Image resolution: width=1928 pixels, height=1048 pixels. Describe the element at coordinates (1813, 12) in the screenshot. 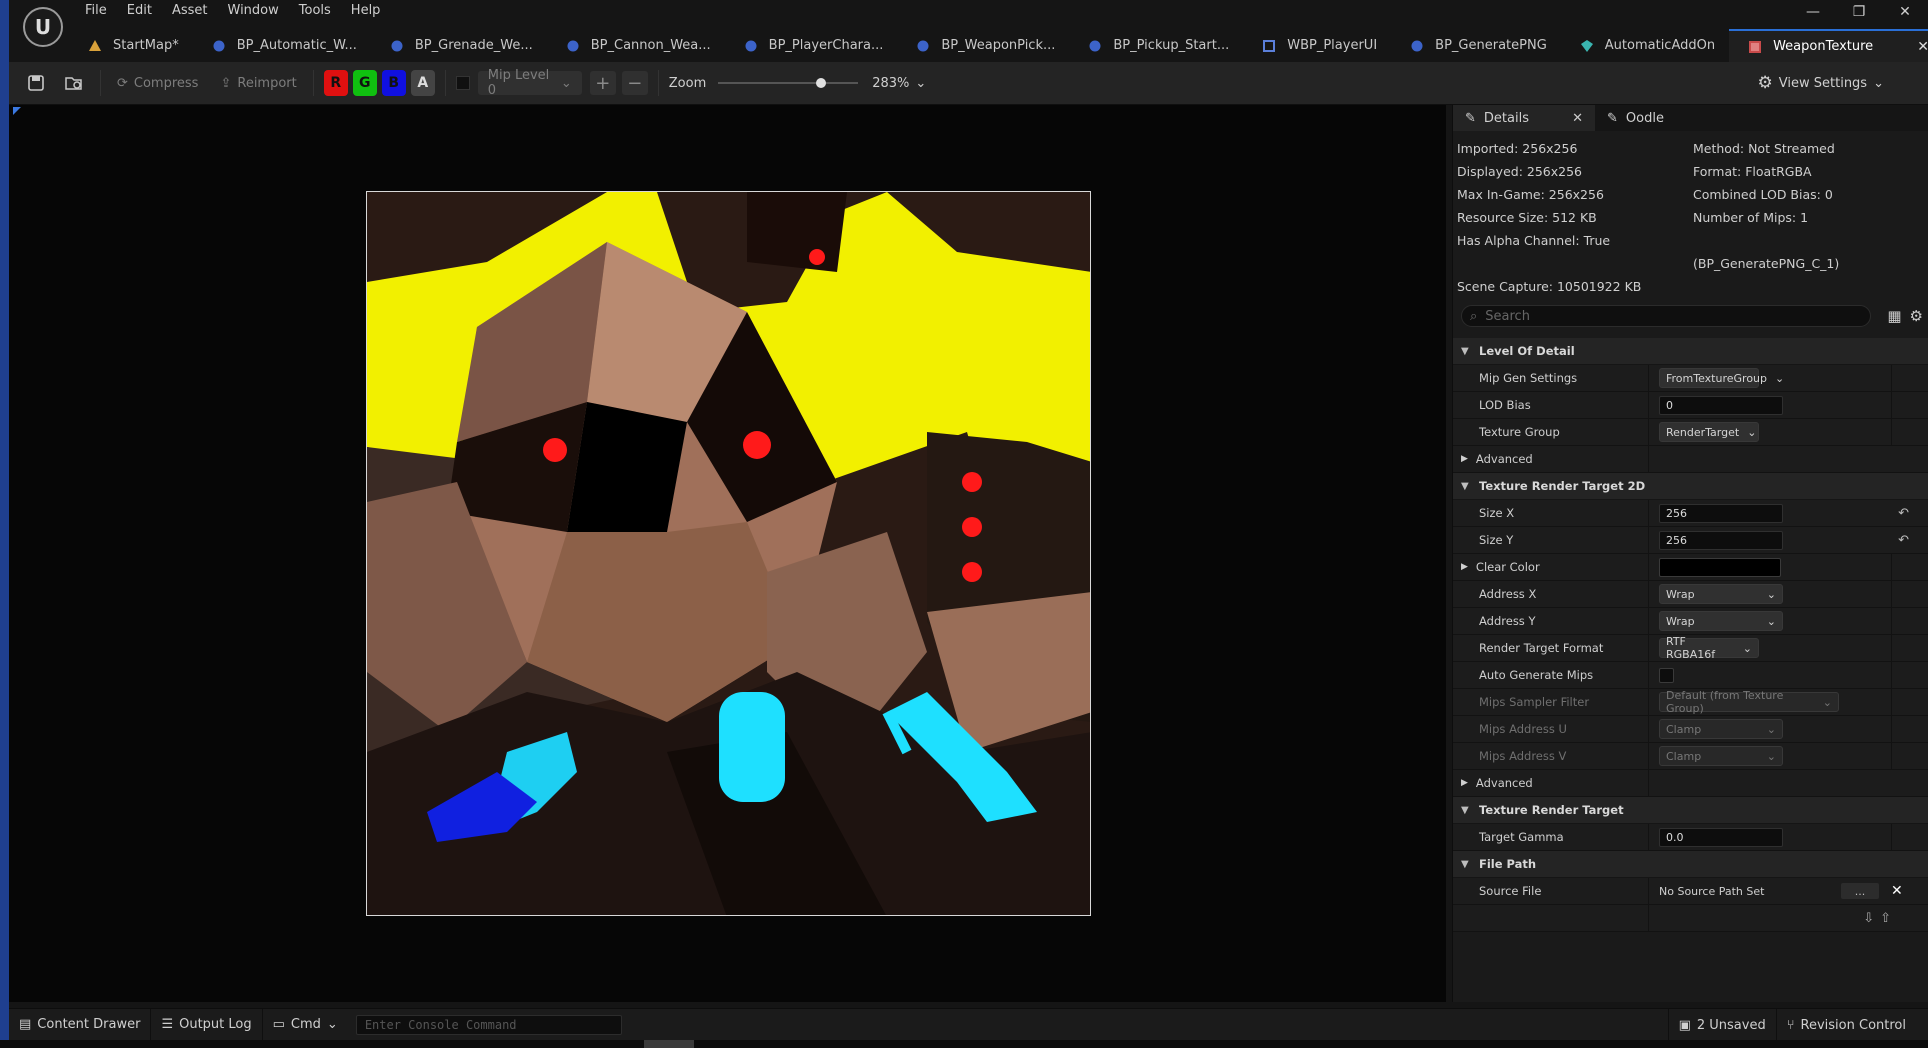

I see `minimize-icon: —` at that location.